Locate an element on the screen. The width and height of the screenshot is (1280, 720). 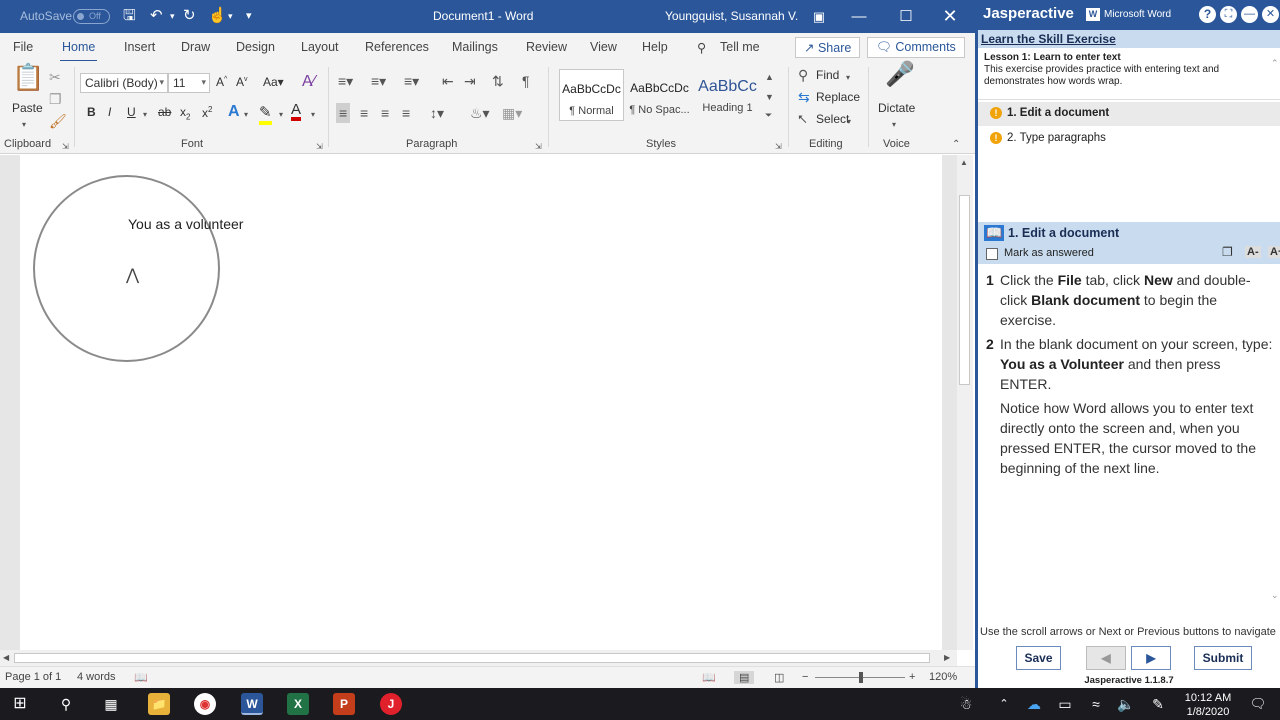
select-icon: ⭦ is located at coordinates (802, 119).